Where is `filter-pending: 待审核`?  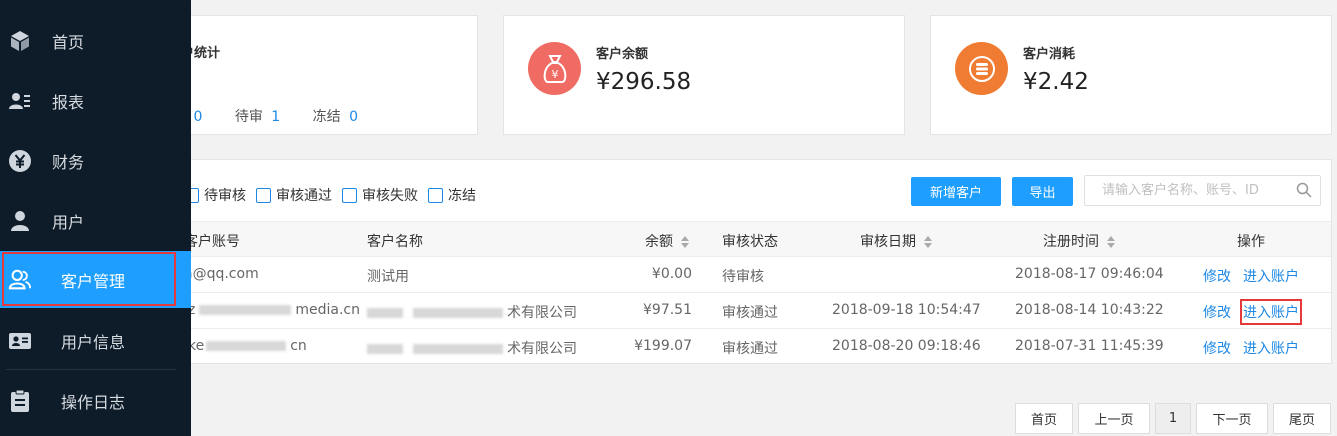
filter-pending: 待审核 is located at coordinates (215, 195).